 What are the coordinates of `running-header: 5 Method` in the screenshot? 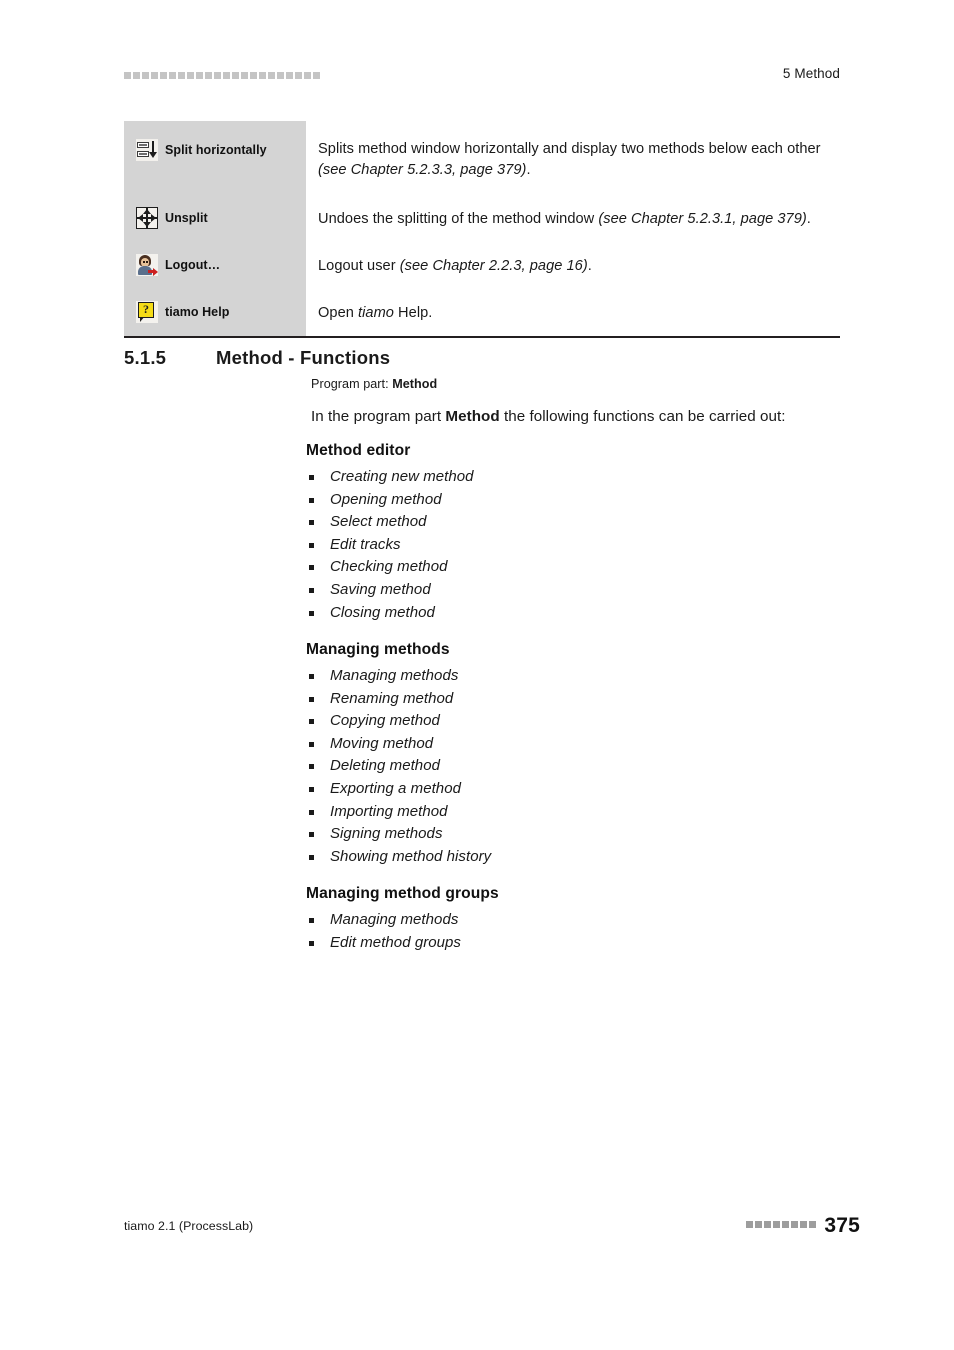 It's located at (482, 78).